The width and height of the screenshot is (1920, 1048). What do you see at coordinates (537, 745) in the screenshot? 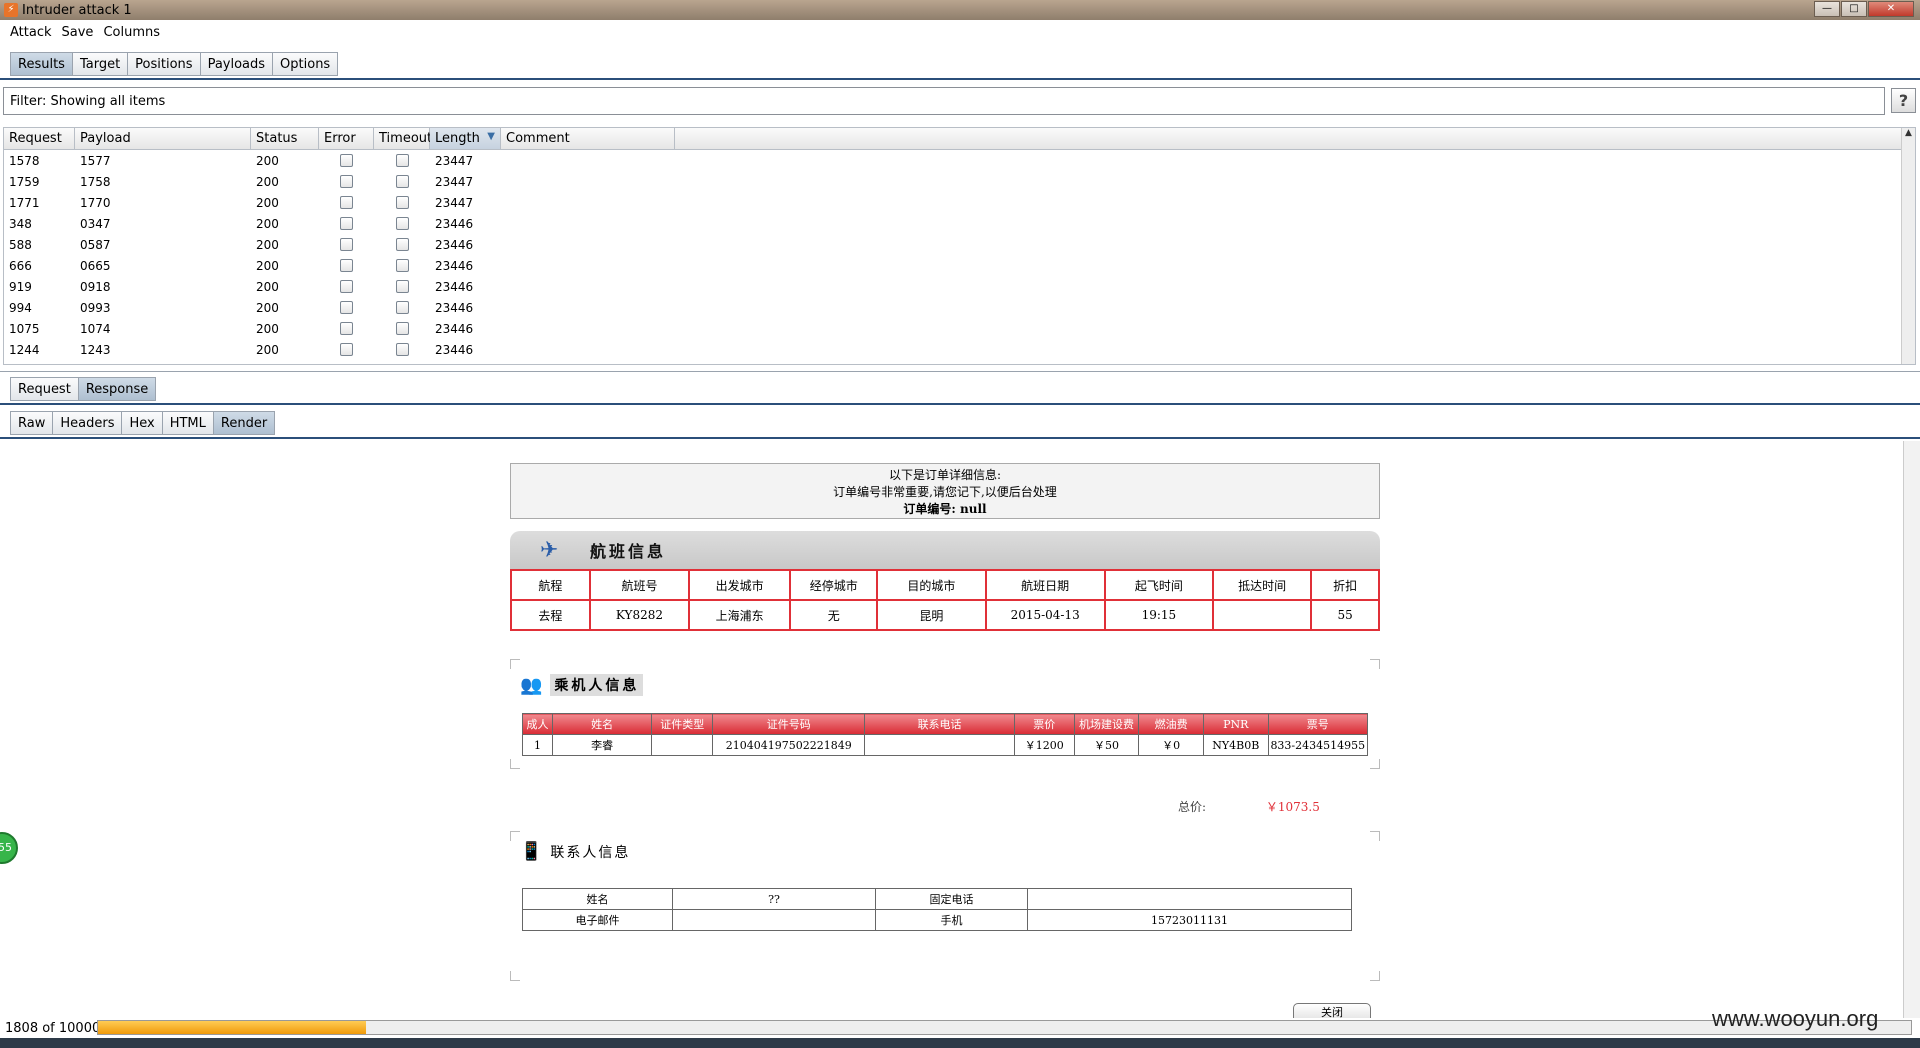
I see `table-cell: 1` at bounding box center [537, 745].